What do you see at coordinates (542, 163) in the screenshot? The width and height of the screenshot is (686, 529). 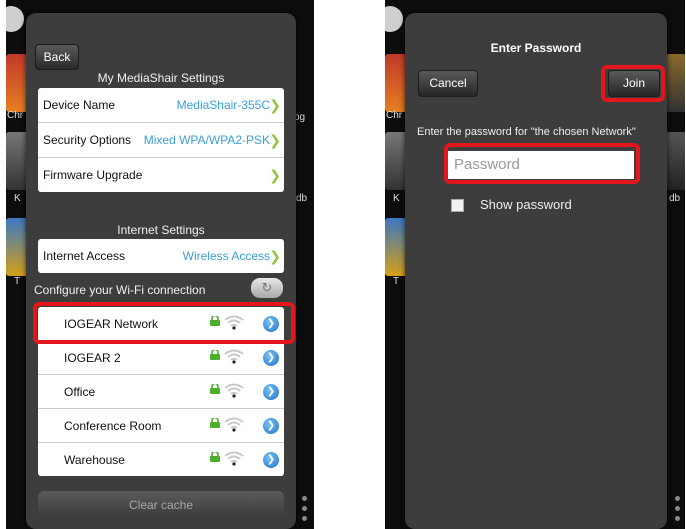 I see `password-highlight` at bounding box center [542, 163].